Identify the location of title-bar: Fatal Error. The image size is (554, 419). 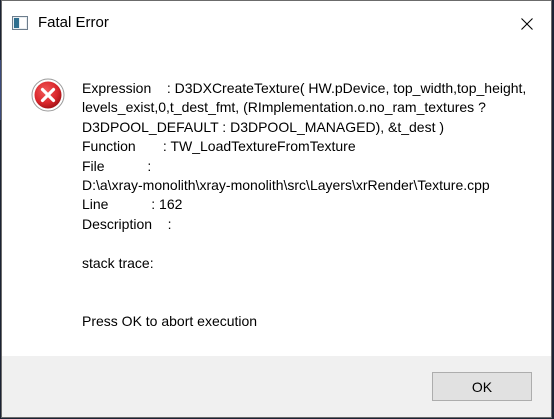
(276, 24).